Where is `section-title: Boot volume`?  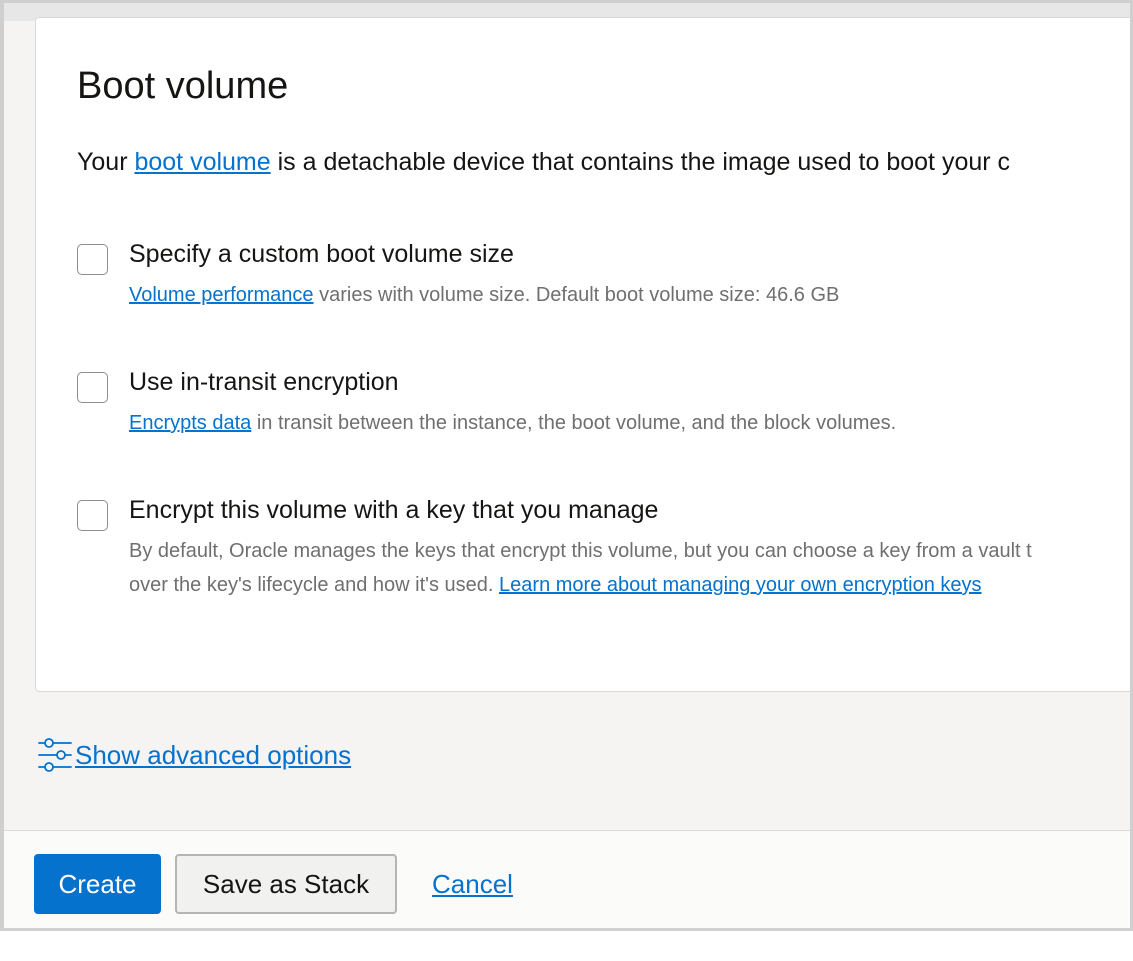
section-title: Boot volume is located at coordinates (183, 86).